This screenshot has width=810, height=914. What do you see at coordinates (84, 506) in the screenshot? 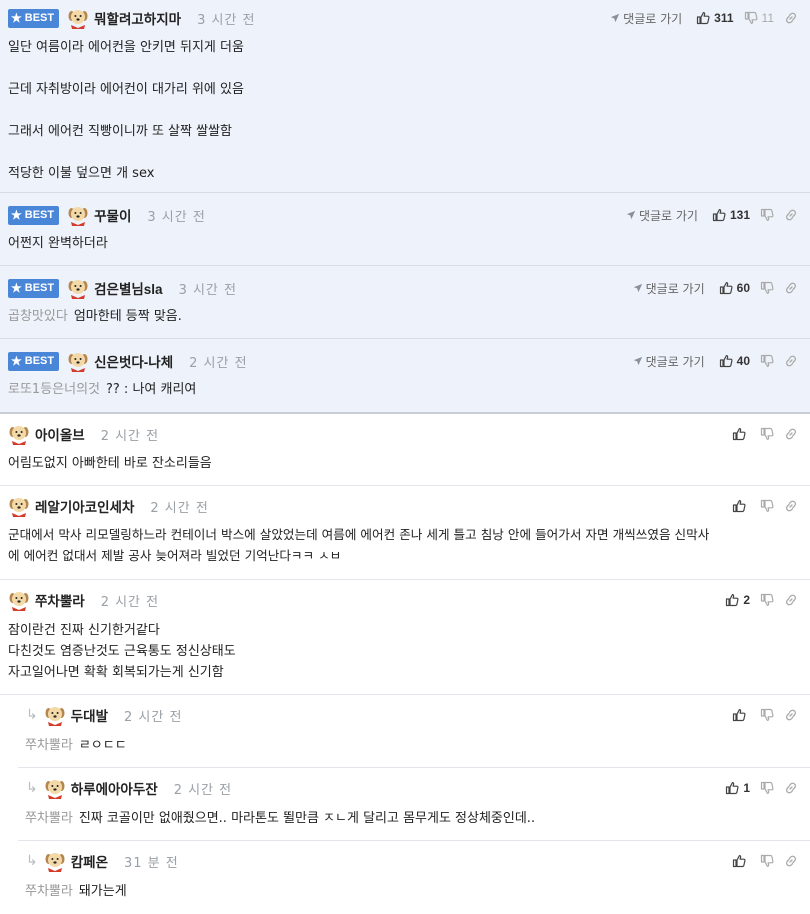
I see `nickname: 레알기아코인세차` at bounding box center [84, 506].